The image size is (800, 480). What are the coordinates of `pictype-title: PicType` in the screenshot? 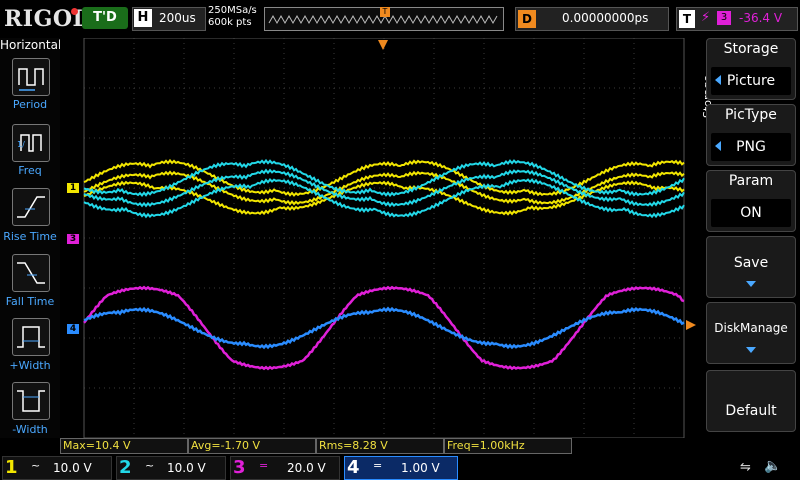 It's located at (751, 115).